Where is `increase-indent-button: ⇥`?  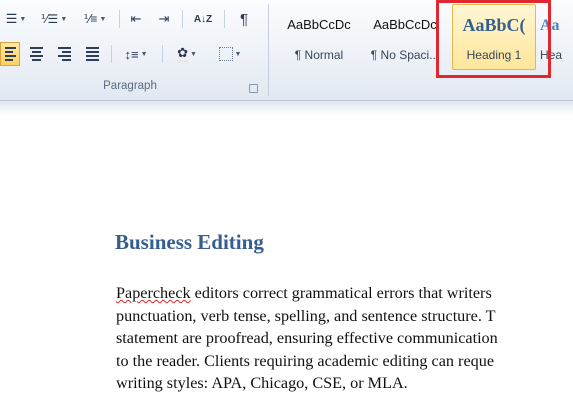
increase-indent-button: ⇥ is located at coordinates (164, 19).